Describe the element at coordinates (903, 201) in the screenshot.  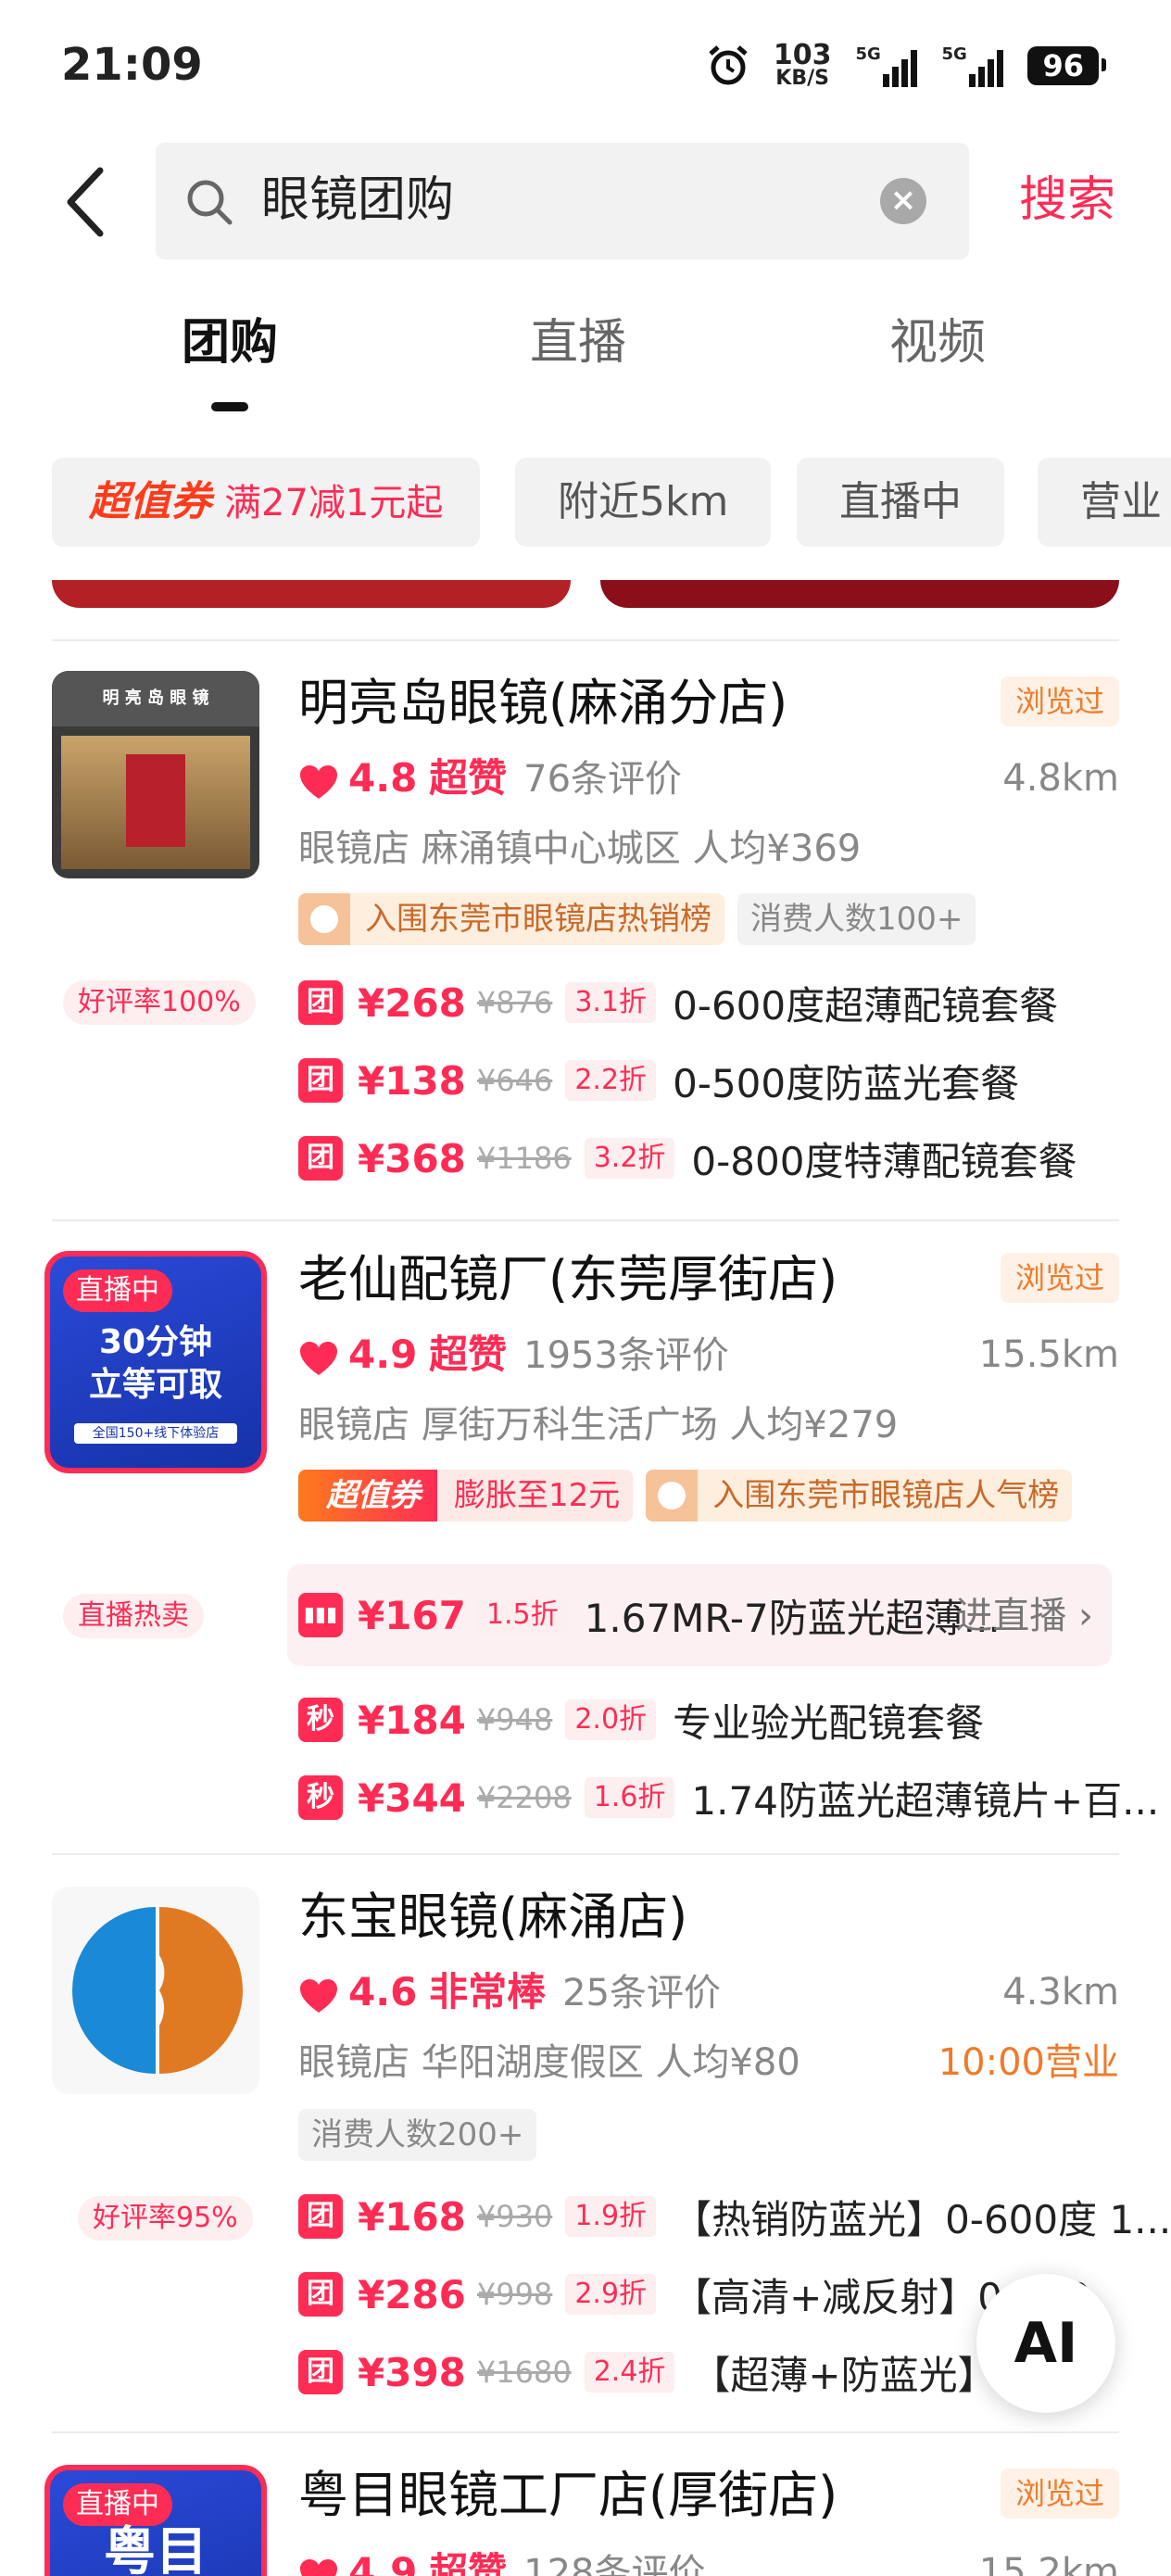
I see `clear-icon: ×` at that location.